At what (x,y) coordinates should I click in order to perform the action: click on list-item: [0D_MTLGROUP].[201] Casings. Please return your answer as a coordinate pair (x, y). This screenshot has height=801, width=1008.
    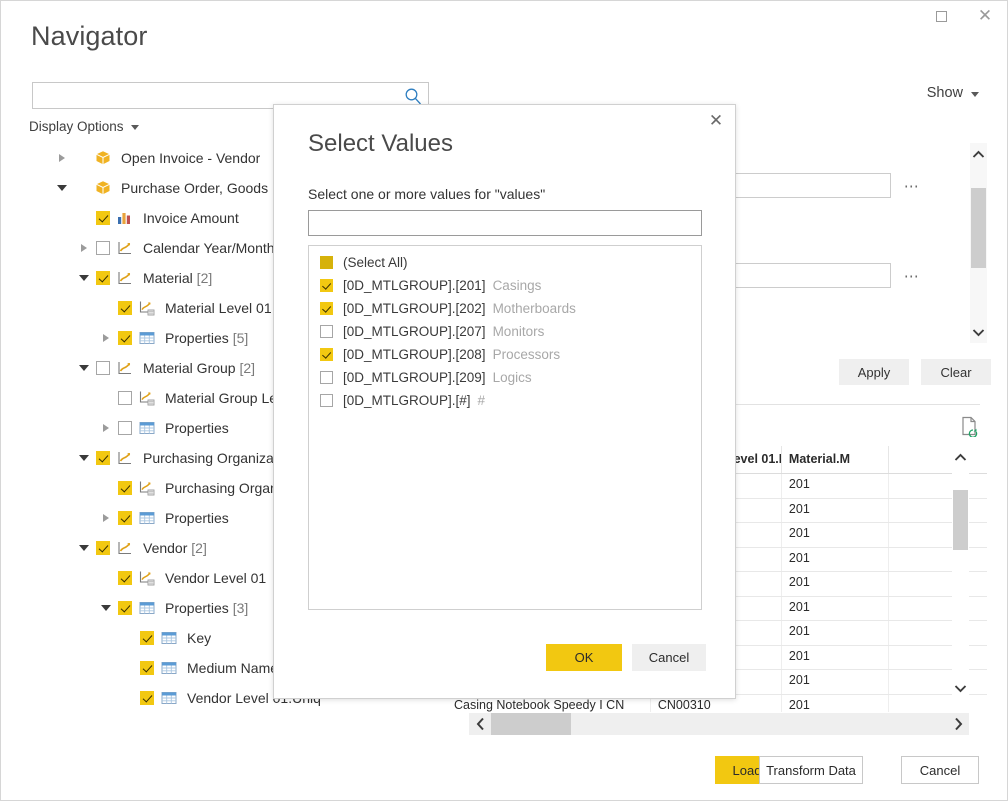
    Looking at the image, I should click on (505, 285).